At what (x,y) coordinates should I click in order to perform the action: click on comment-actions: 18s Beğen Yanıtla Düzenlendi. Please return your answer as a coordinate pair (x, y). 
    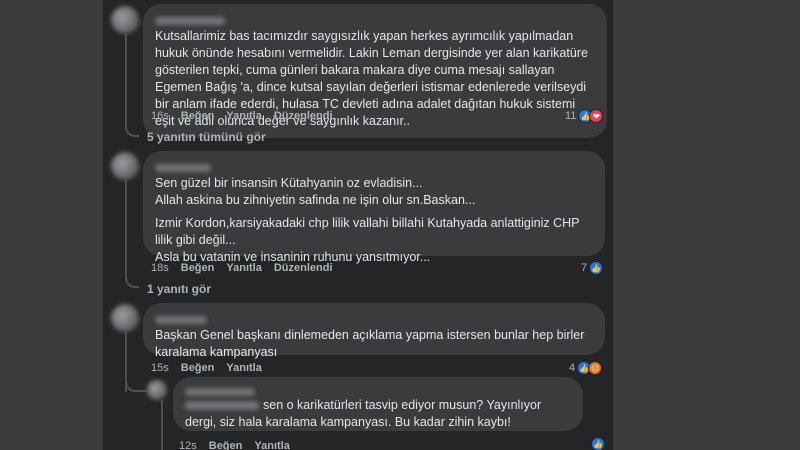
    Looking at the image, I should click on (242, 268).